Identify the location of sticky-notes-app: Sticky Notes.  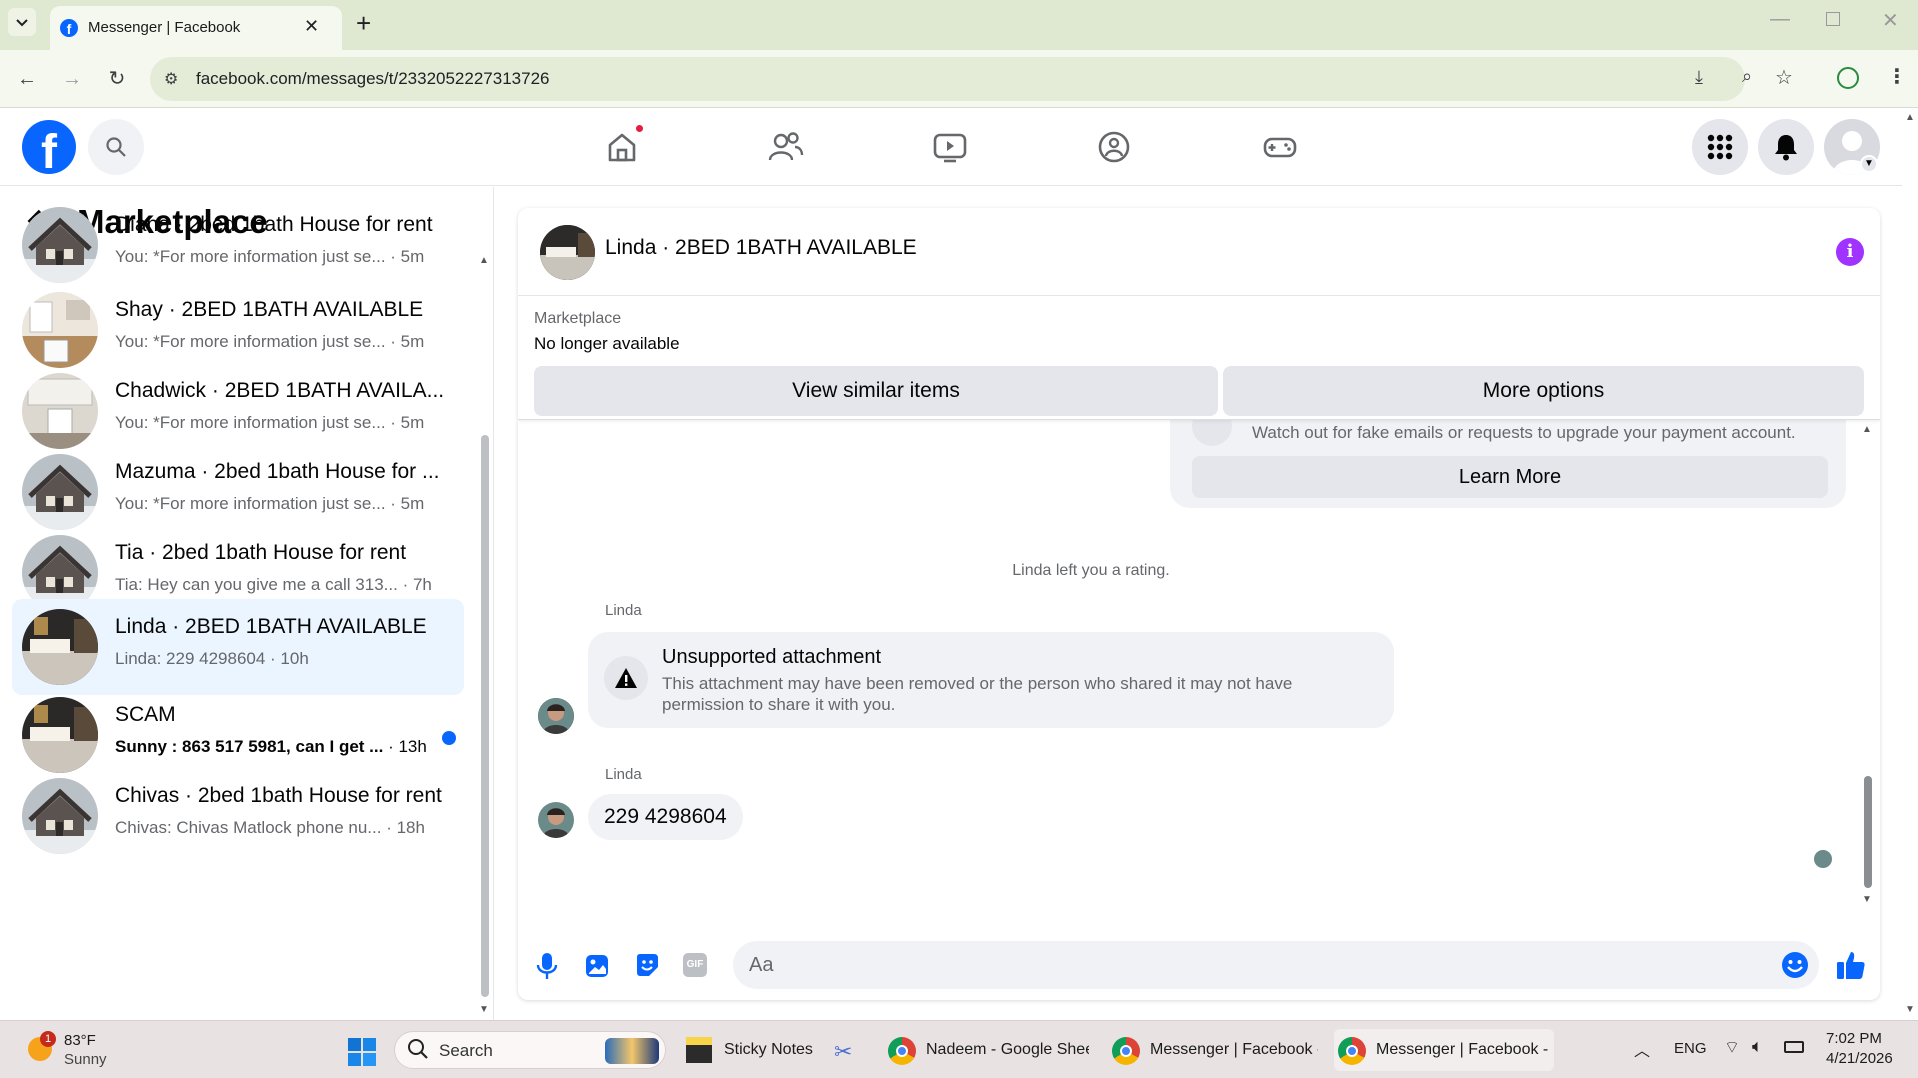
(747, 1050).